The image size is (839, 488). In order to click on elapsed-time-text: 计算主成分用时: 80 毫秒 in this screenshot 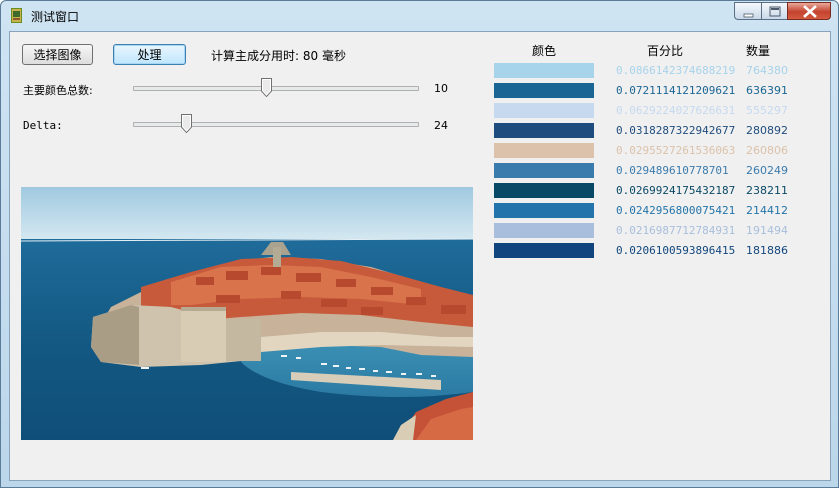, I will do `click(278, 56)`.